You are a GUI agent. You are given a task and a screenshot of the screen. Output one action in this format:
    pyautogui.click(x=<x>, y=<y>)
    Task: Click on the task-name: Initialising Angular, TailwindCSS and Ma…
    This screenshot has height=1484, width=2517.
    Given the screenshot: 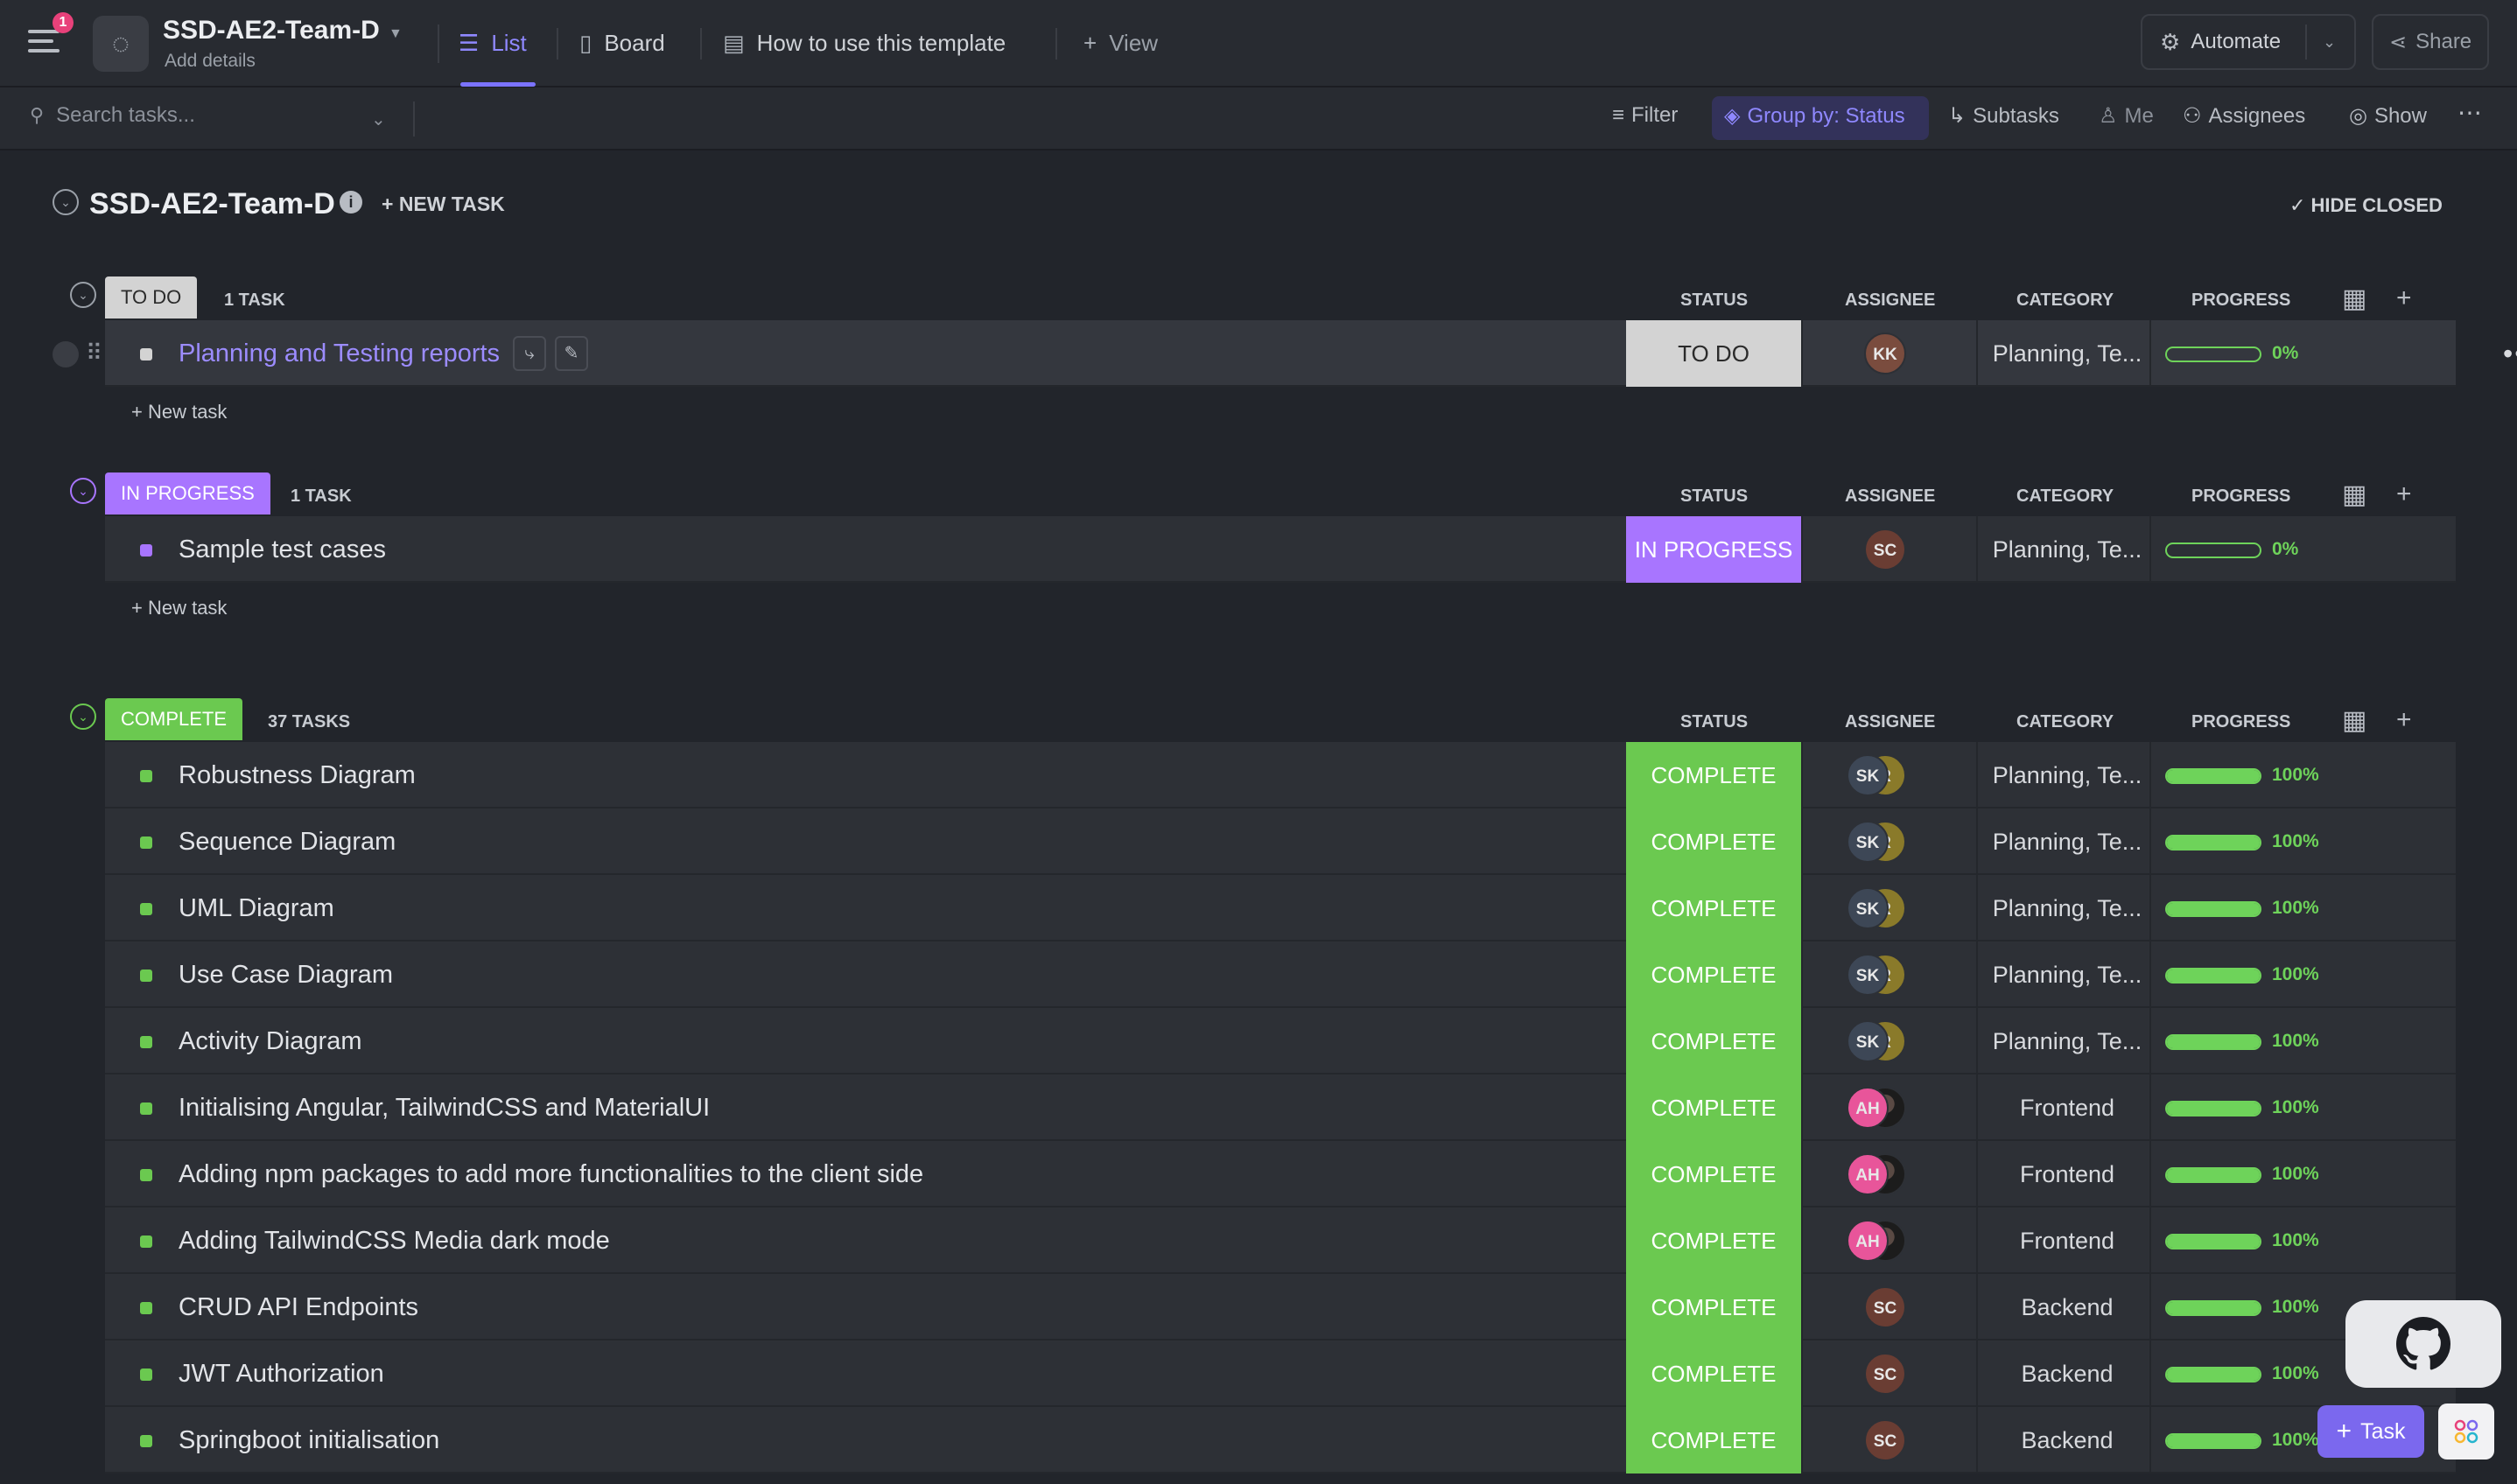 What is the action you would take?
    pyautogui.click(x=444, y=1108)
    